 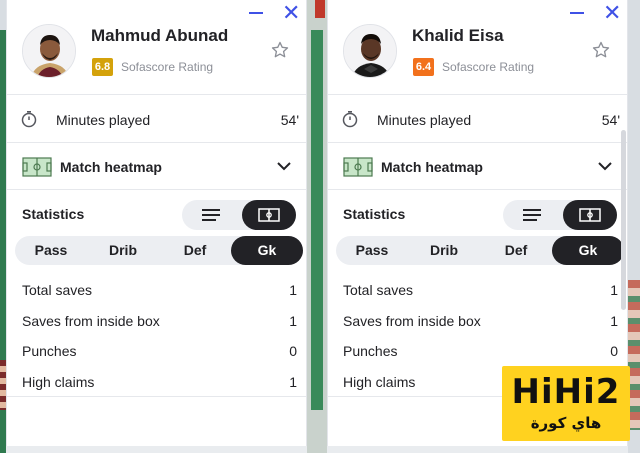 I want to click on watermark-main-text: HiHi2, so click(x=566, y=392).